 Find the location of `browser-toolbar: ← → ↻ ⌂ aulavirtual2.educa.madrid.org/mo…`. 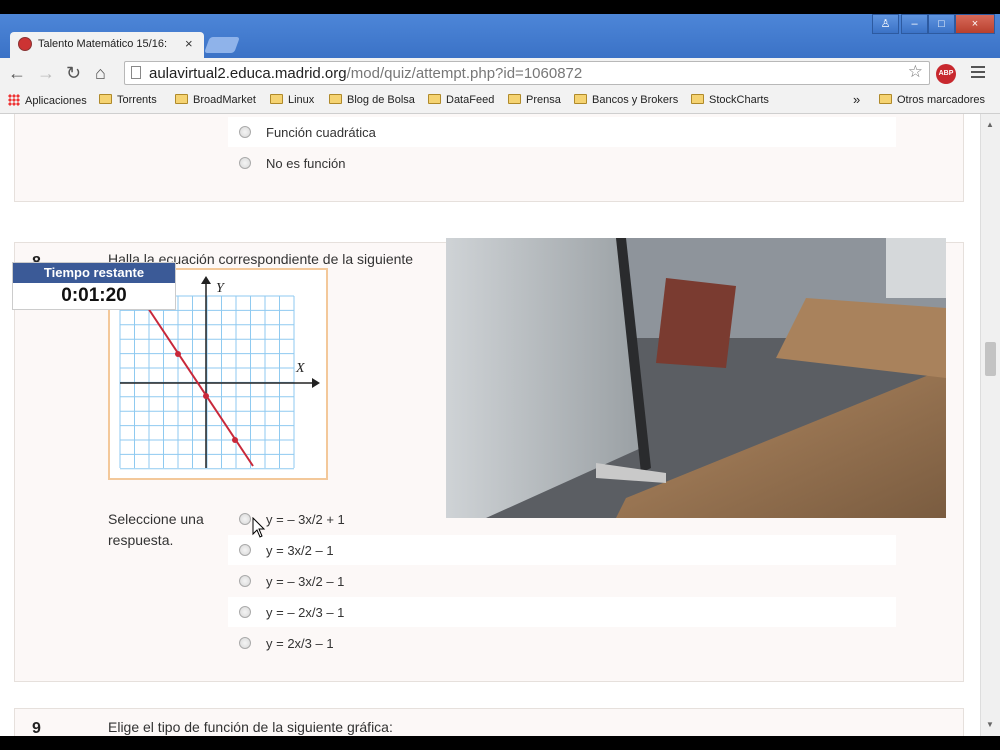

browser-toolbar: ← → ↻ ⌂ aulavirtual2.educa.madrid.org/mo… is located at coordinates (500, 73).